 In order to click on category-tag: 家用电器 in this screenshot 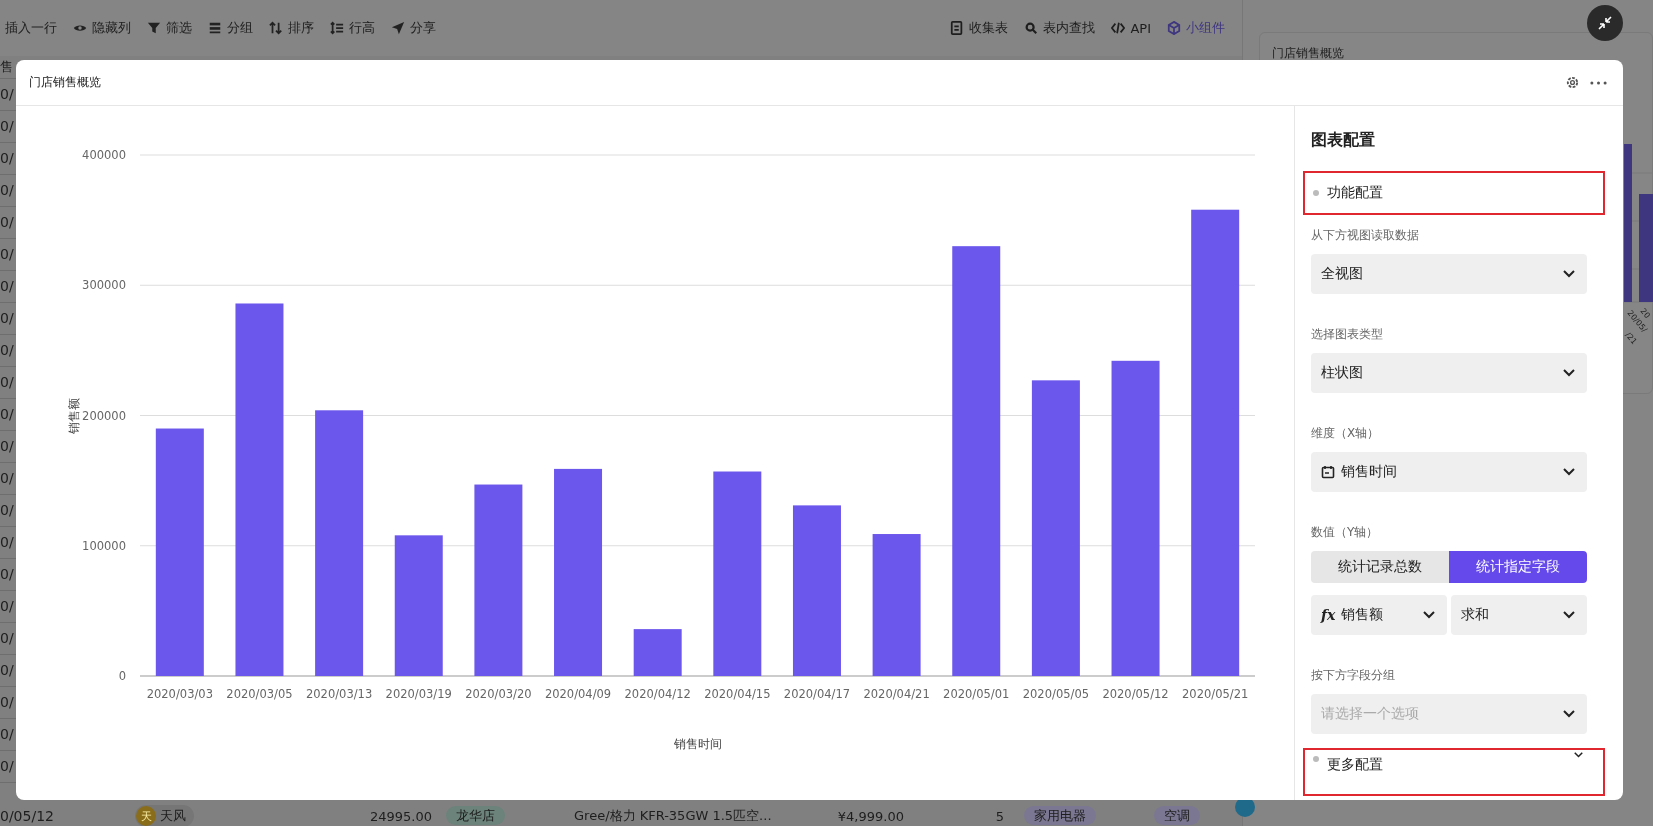, I will do `click(1060, 815)`.